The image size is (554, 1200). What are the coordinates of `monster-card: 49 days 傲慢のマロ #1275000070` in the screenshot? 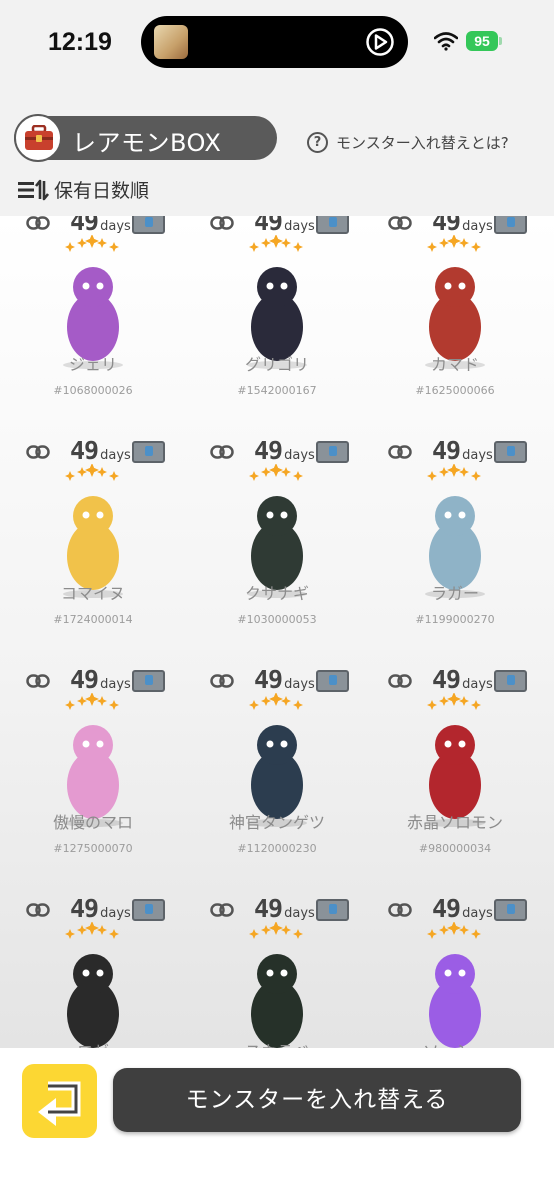 It's located at (93, 767).